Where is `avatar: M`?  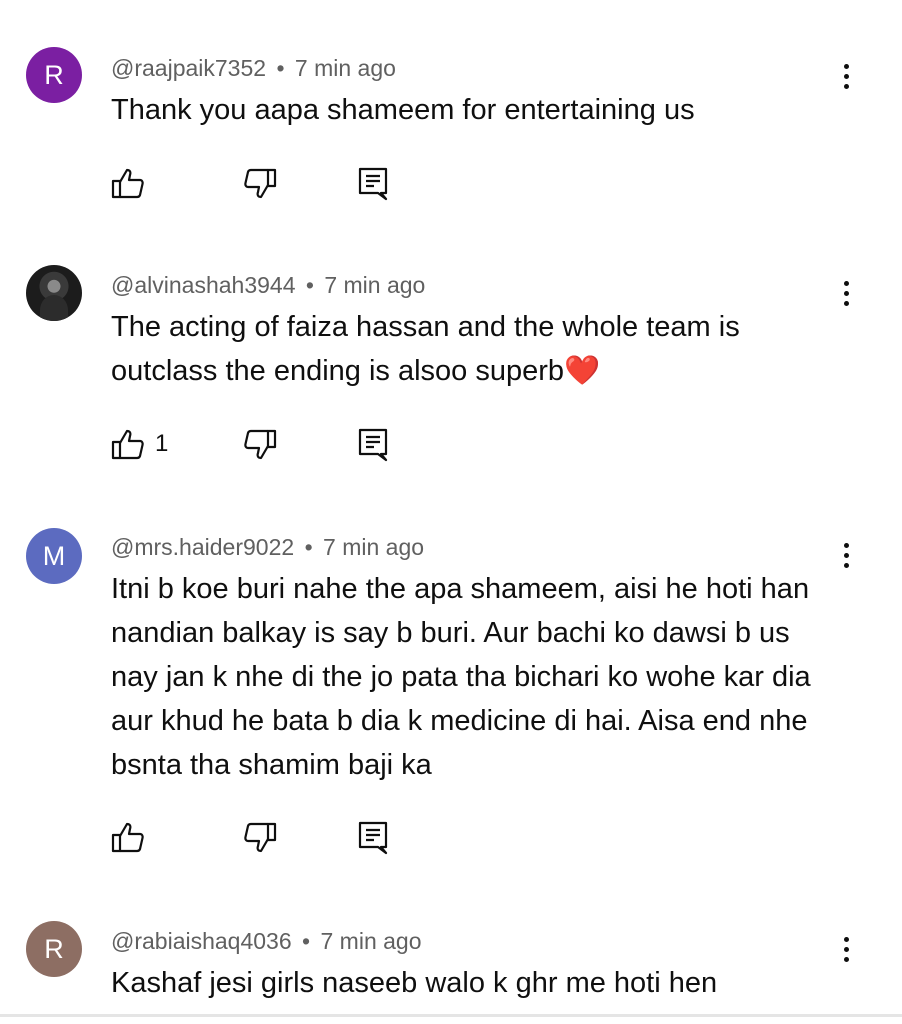 avatar: M is located at coordinates (54, 556).